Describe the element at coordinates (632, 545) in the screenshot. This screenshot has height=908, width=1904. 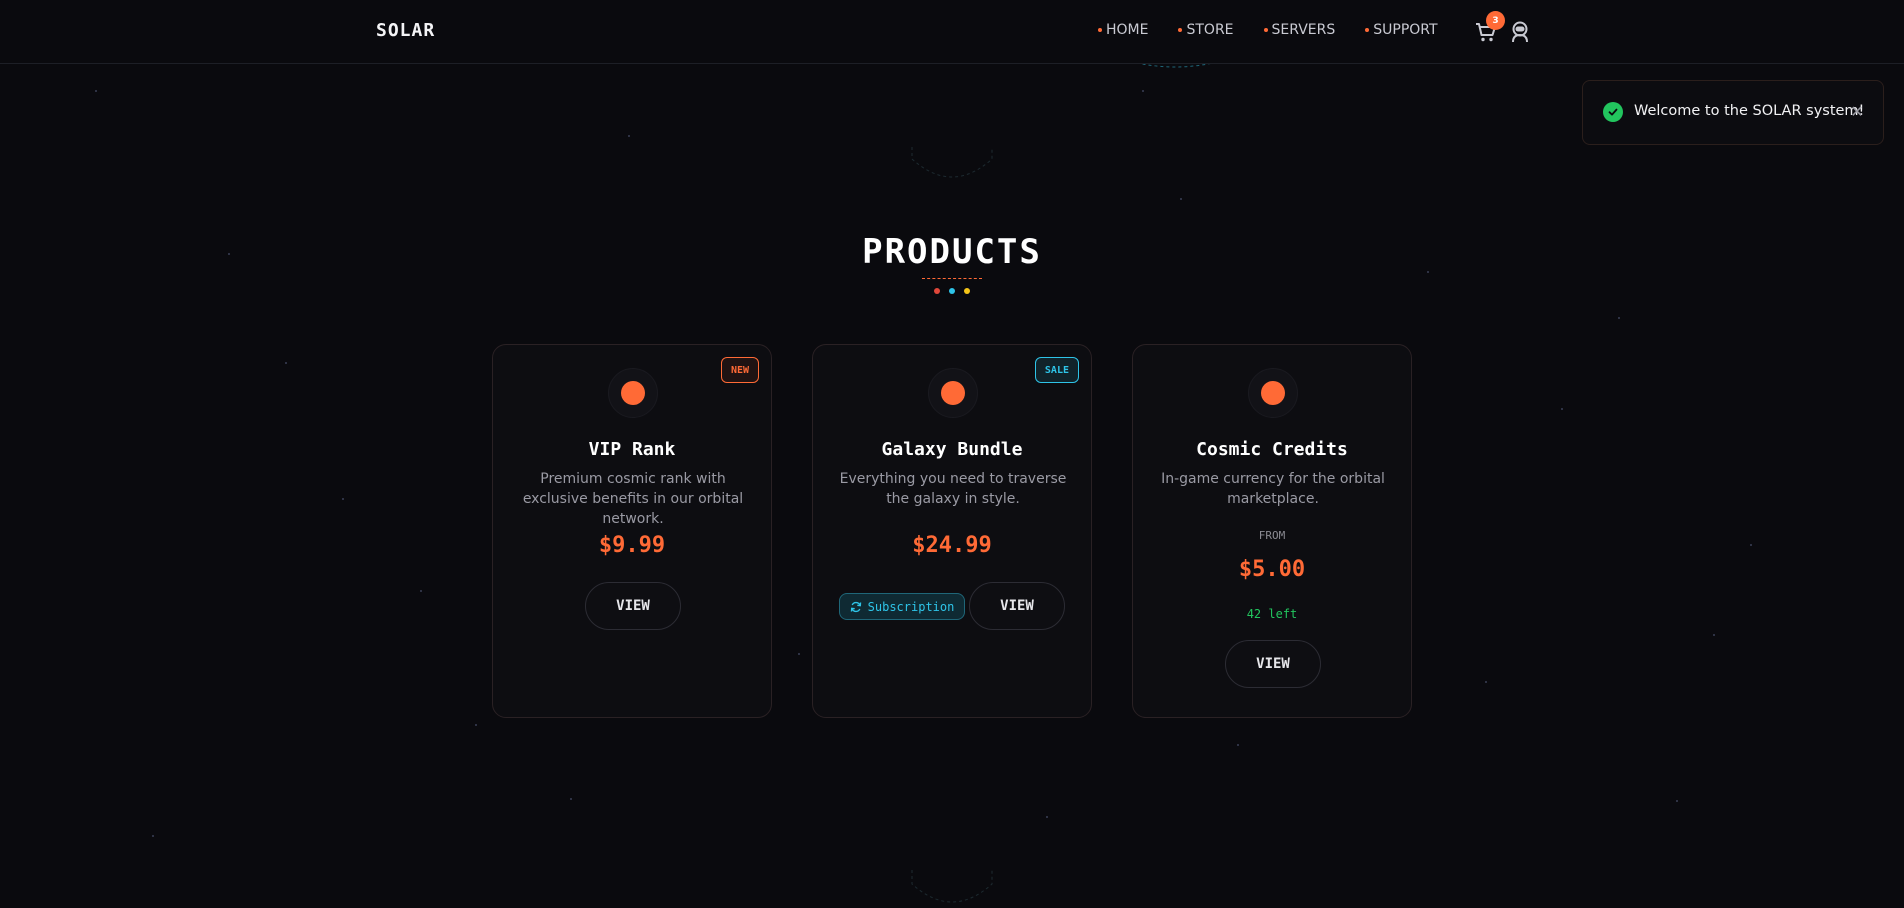
I see `product-price: $9.99` at that location.